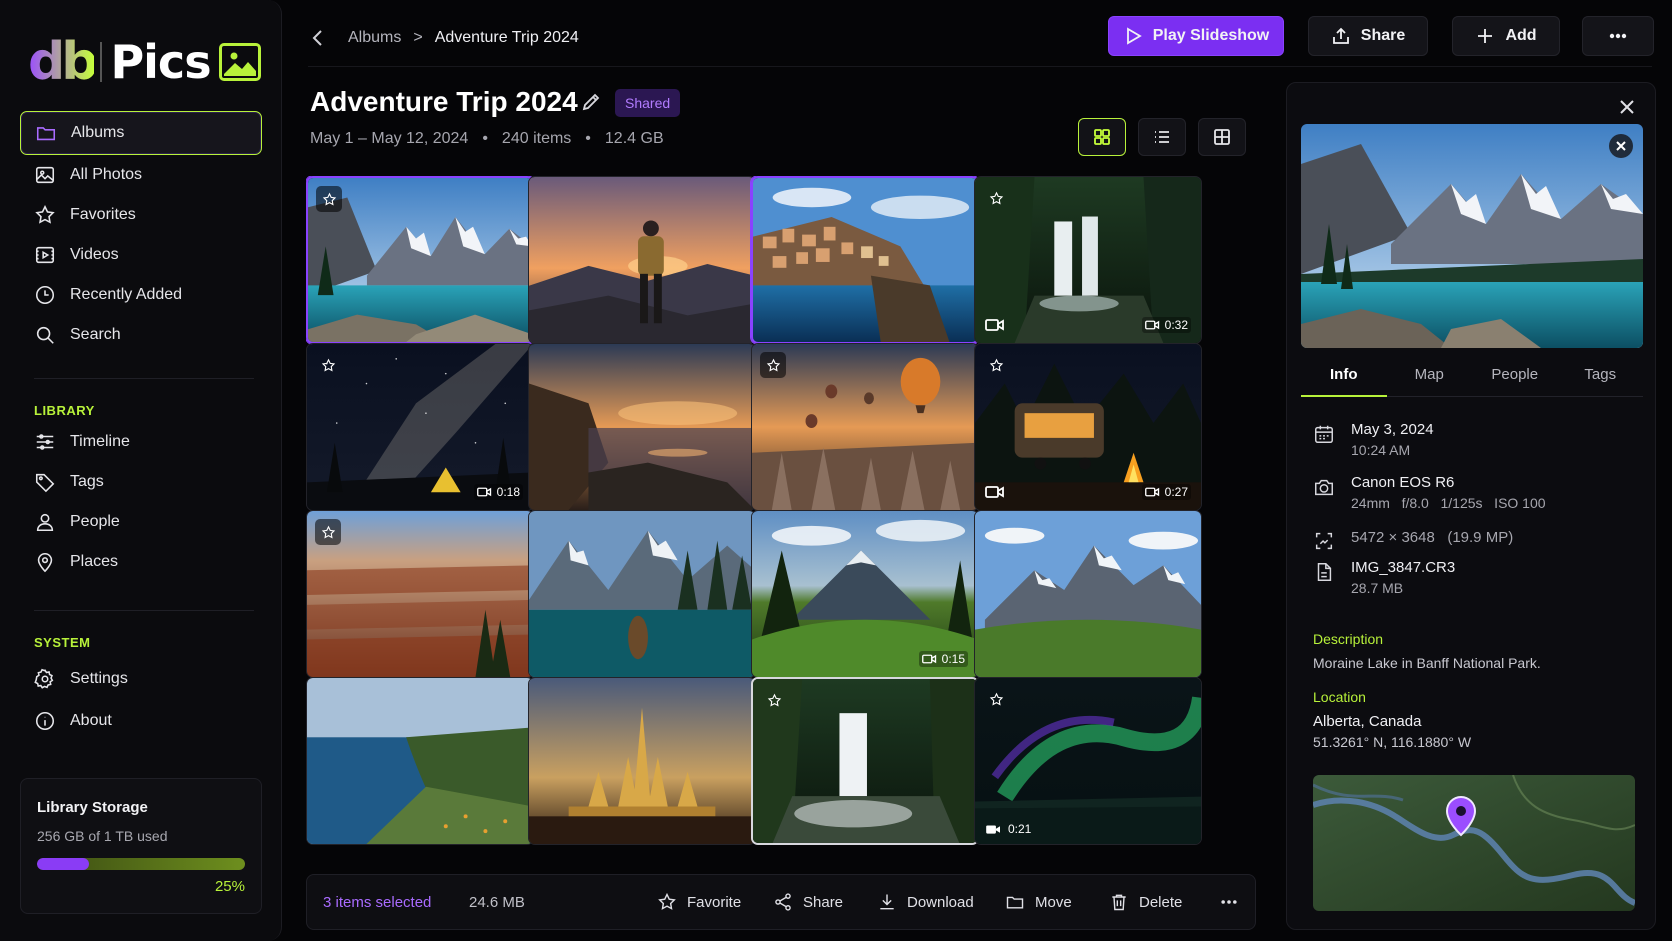 This screenshot has height=941, width=1672. Describe the element at coordinates (374, 38) in the screenshot. I see `breadcrumb-albums-link: Albums` at that location.